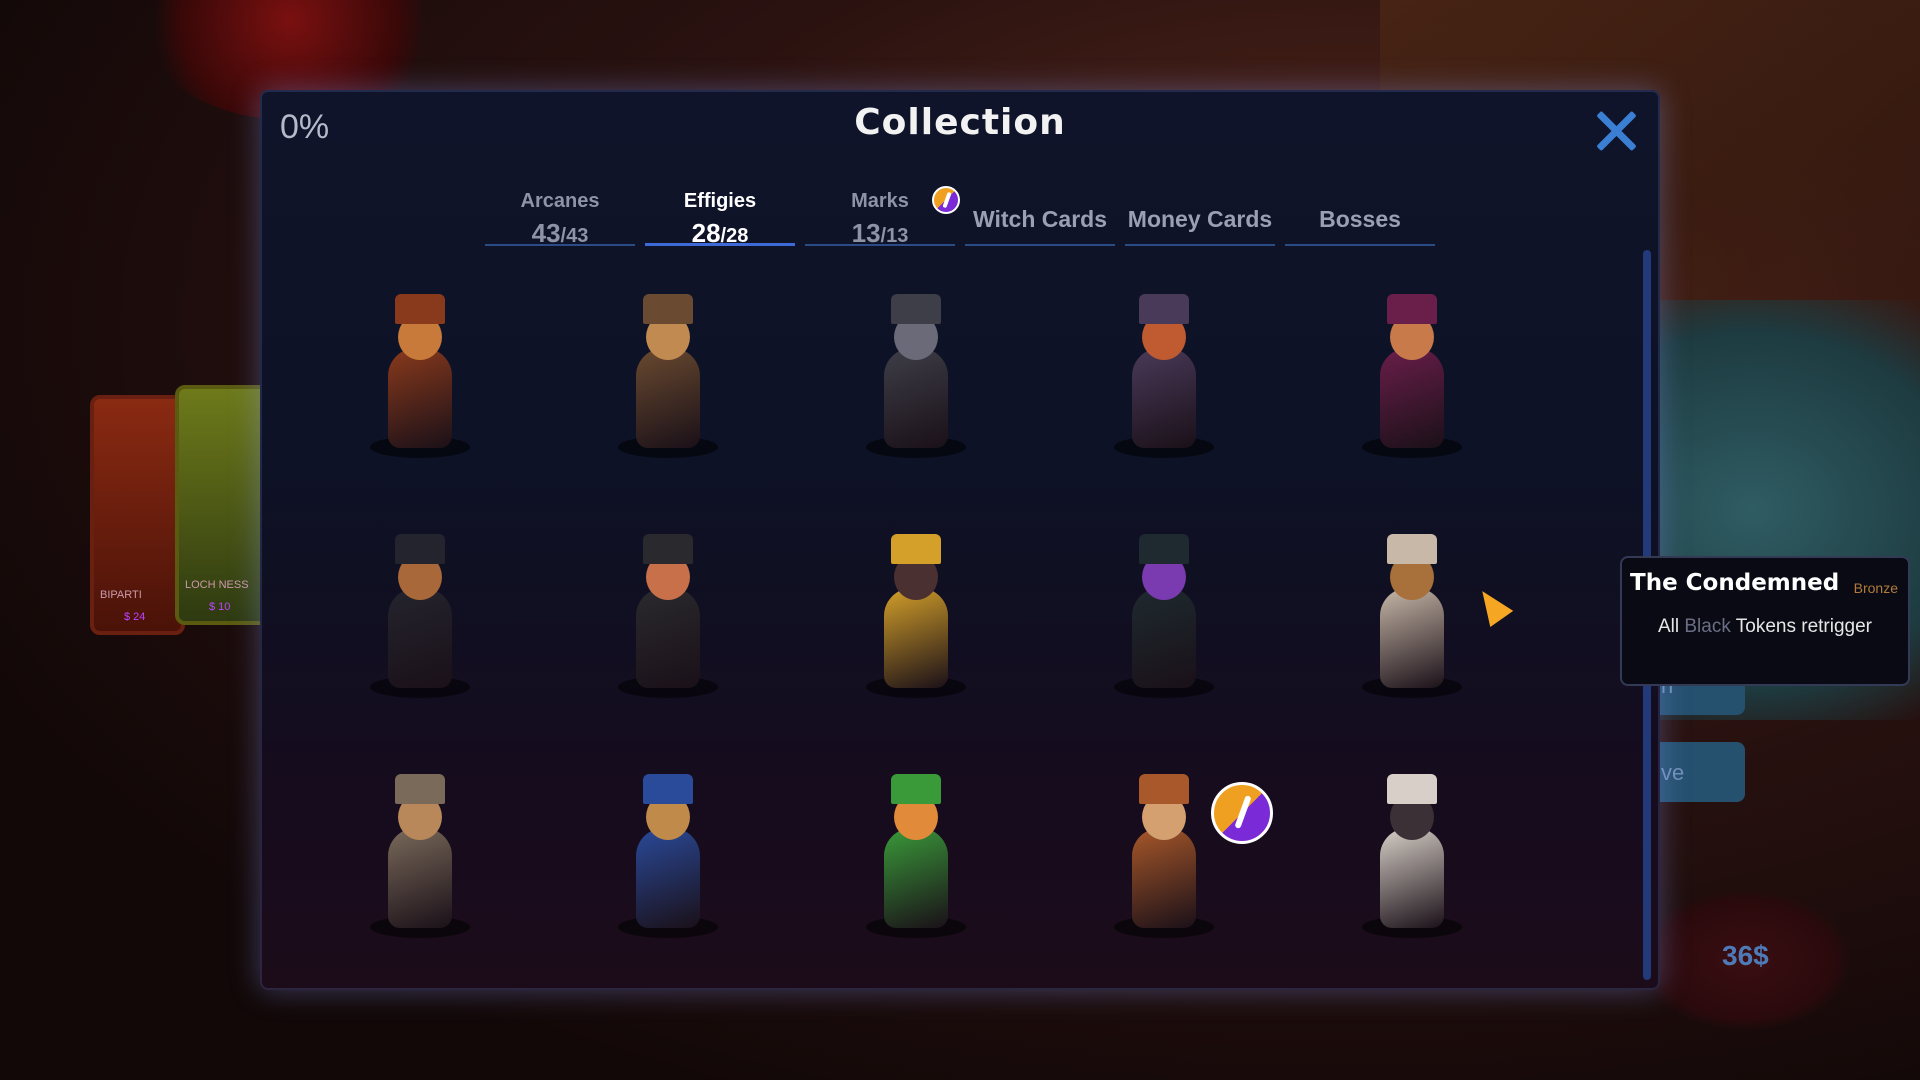 This screenshot has width=1920, height=1080. I want to click on tab-label: Money Cards, so click(1200, 219).